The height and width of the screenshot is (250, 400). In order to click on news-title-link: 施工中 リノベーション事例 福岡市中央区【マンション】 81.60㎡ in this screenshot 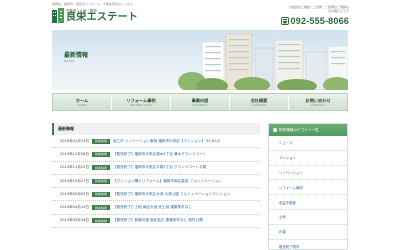, I will do `click(166, 141)`.